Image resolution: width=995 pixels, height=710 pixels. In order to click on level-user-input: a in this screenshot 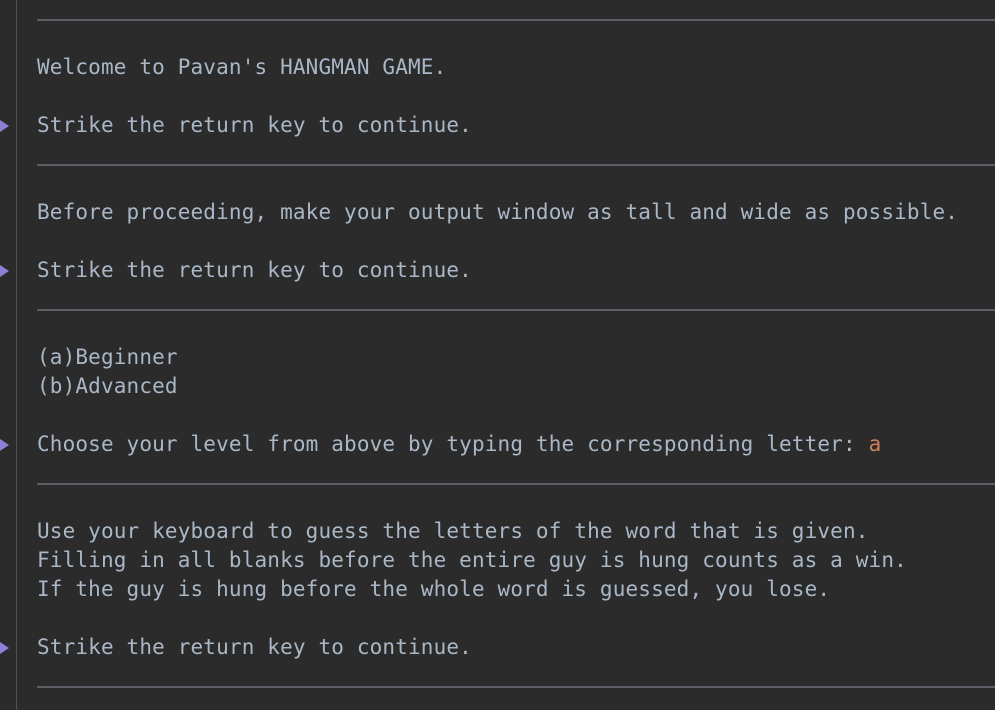, I will do `click(875, 444)`.